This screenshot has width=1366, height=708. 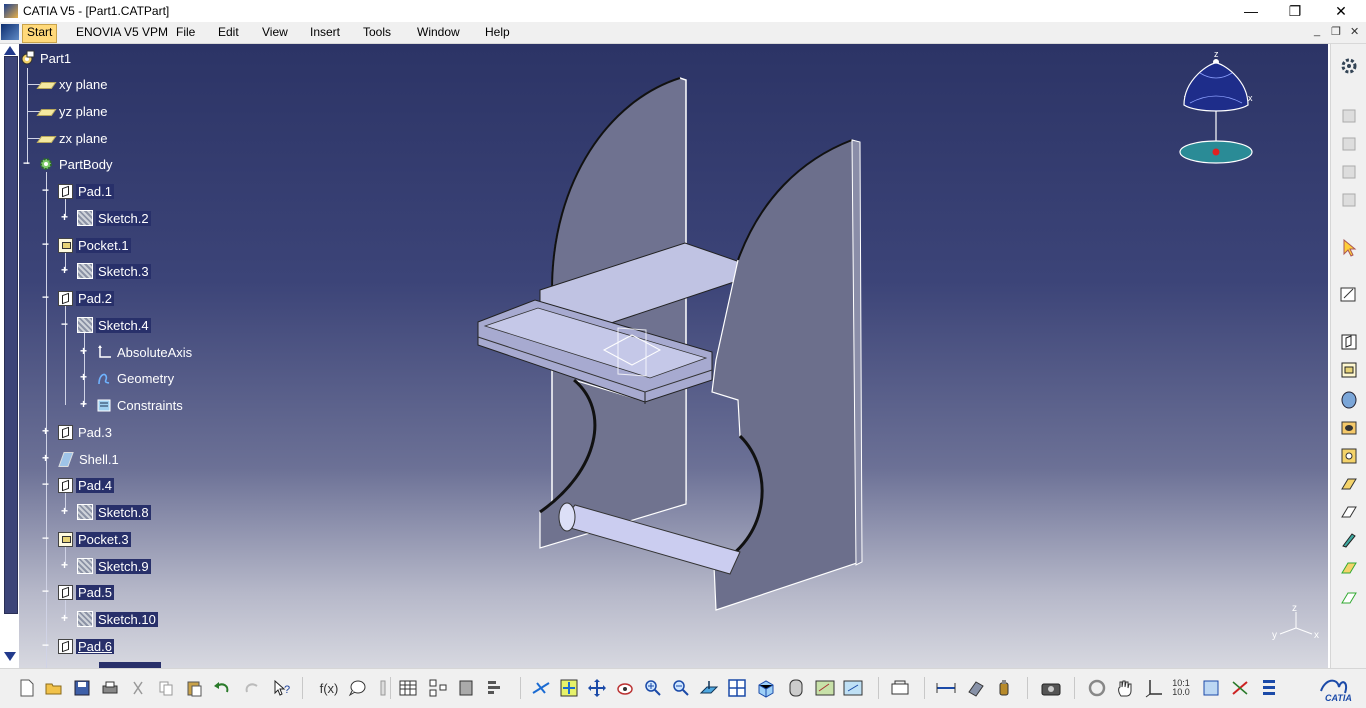 What do you see at coordinates (114, 218) in the screenshot?
I see `tree-node-sketch2: Sketch.2` at bounding box center [114, 218].